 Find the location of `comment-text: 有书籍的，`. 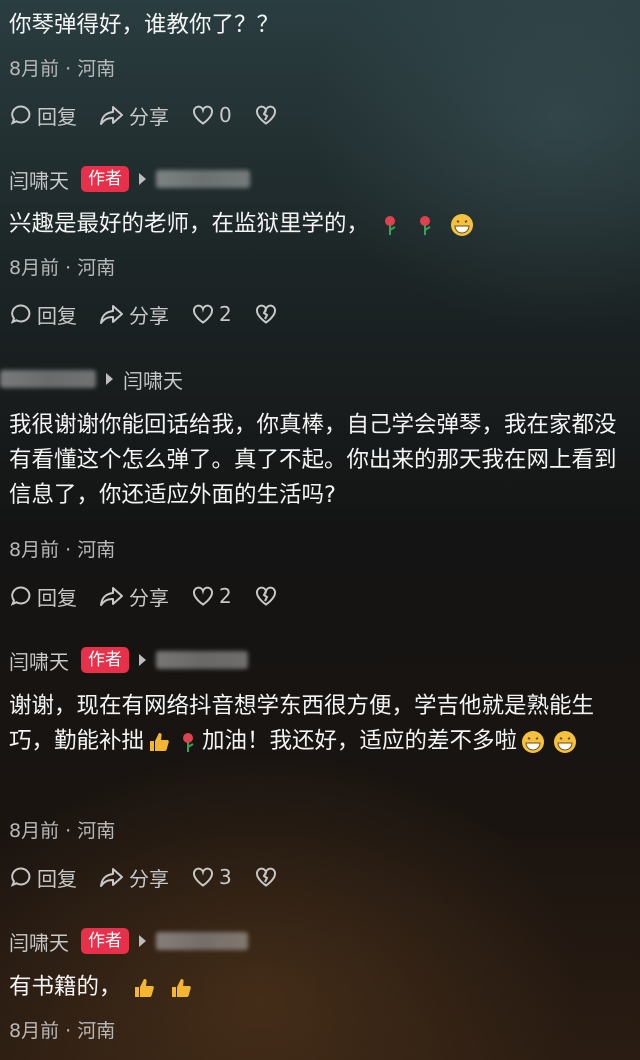

comment-text: 有书籍的， is located at coordinates (65, 987).